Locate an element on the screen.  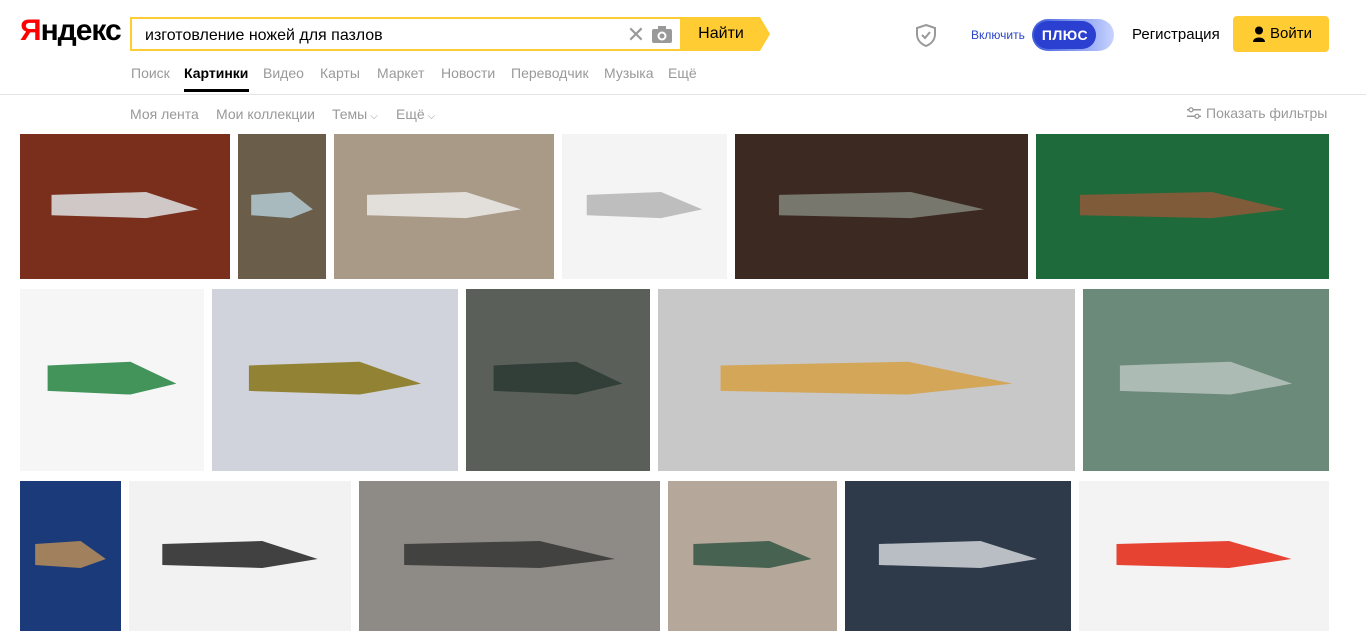
service-music: Музыка is located at coordinates (629, 73).